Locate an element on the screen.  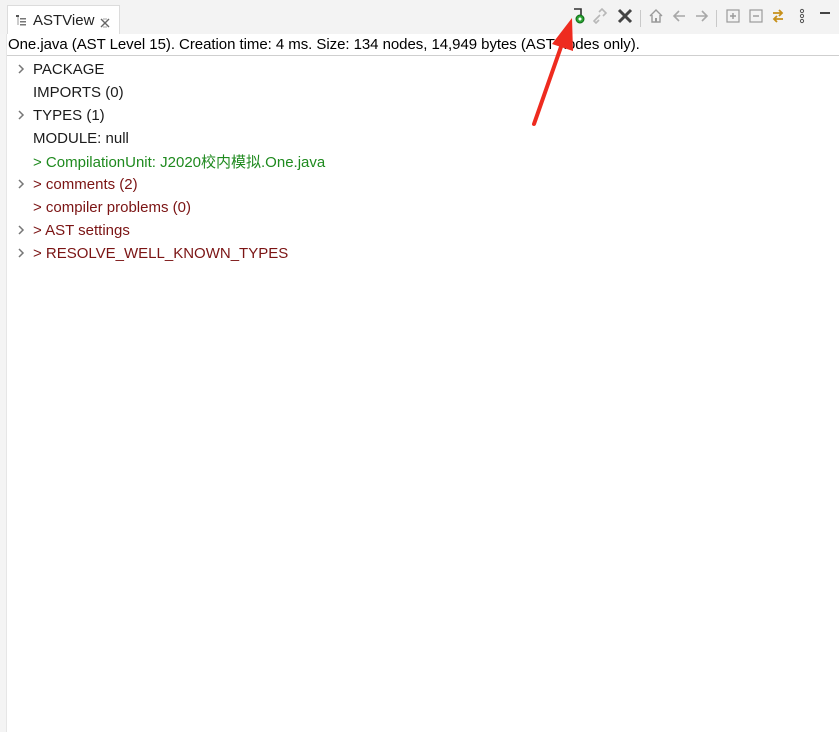
left-edge-strip is located at coordinates (3, 366).